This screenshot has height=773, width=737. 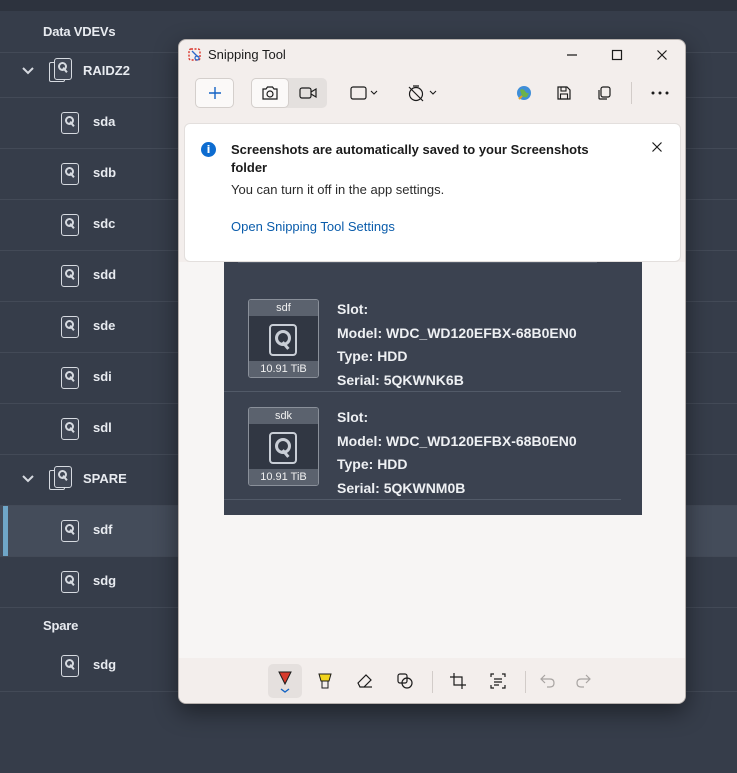 I want to click on undo-icon, so click(x=547, y=681).